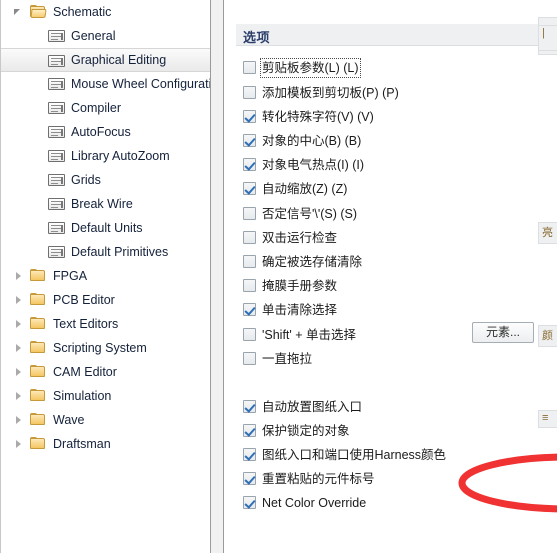 Image resolution: width=557 pixels, height=553 pixels. I want to click on tree-item-label: Graphical Editing, so click(119, 60).